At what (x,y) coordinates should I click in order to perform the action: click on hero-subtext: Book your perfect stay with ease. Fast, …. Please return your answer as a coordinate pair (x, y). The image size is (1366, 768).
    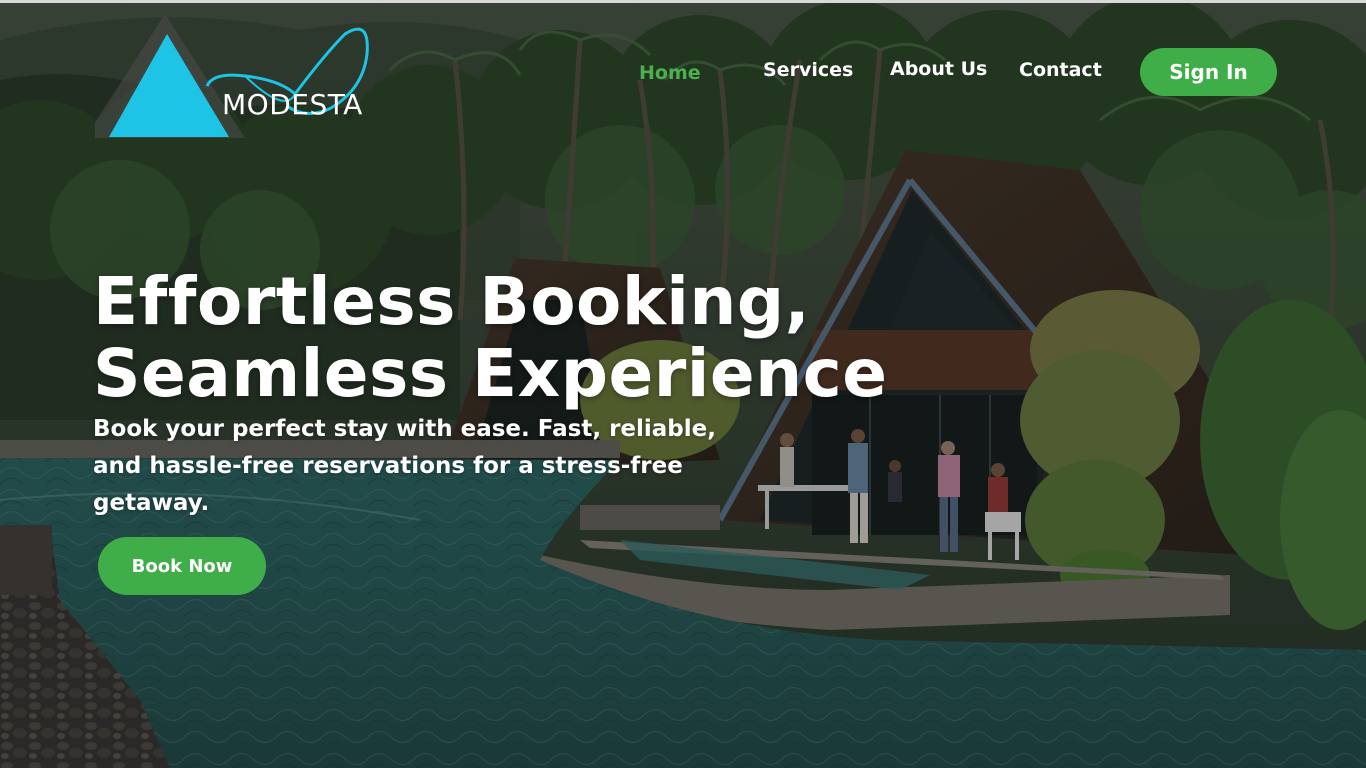
    Looking at the image, I should click on (404, 466).